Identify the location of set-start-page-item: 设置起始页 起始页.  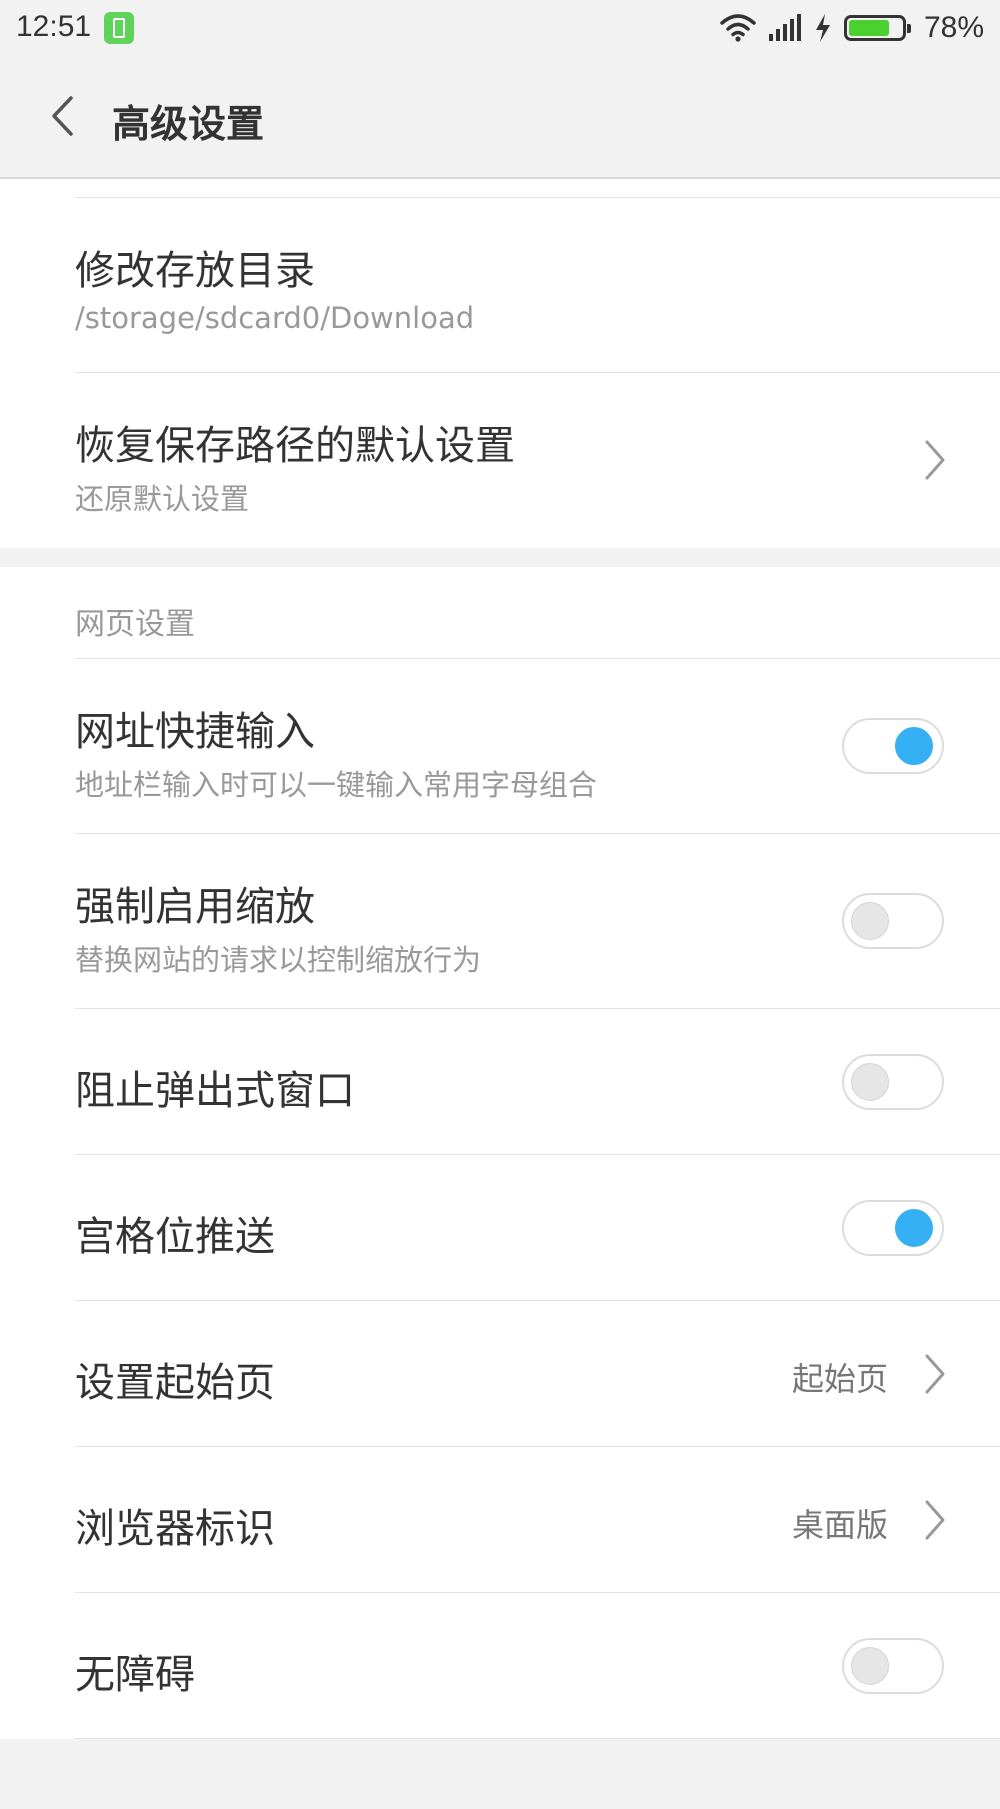
(537, 1374).